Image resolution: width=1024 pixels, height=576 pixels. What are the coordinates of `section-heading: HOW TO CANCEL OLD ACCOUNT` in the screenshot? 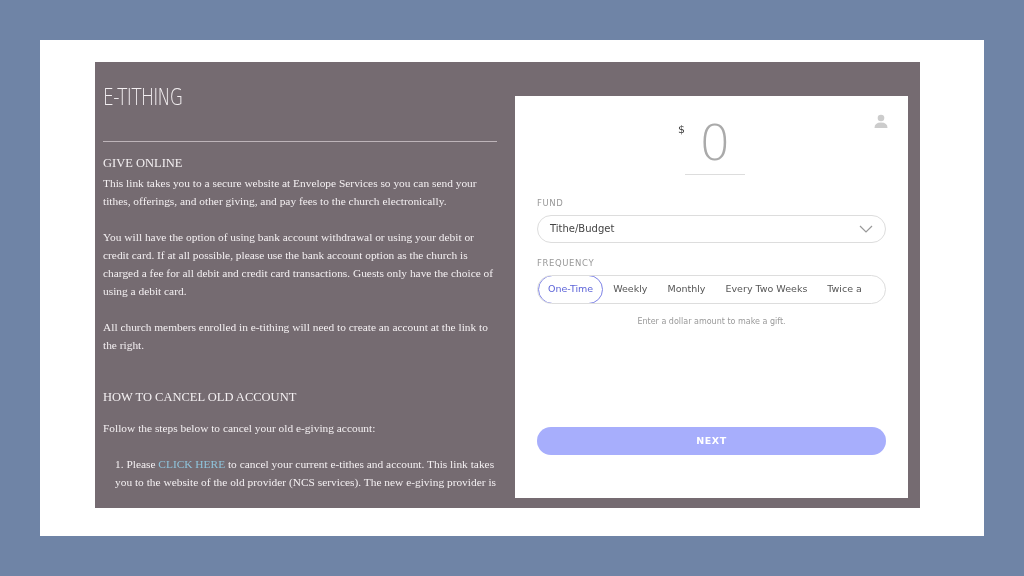 It's located at (200, 397).